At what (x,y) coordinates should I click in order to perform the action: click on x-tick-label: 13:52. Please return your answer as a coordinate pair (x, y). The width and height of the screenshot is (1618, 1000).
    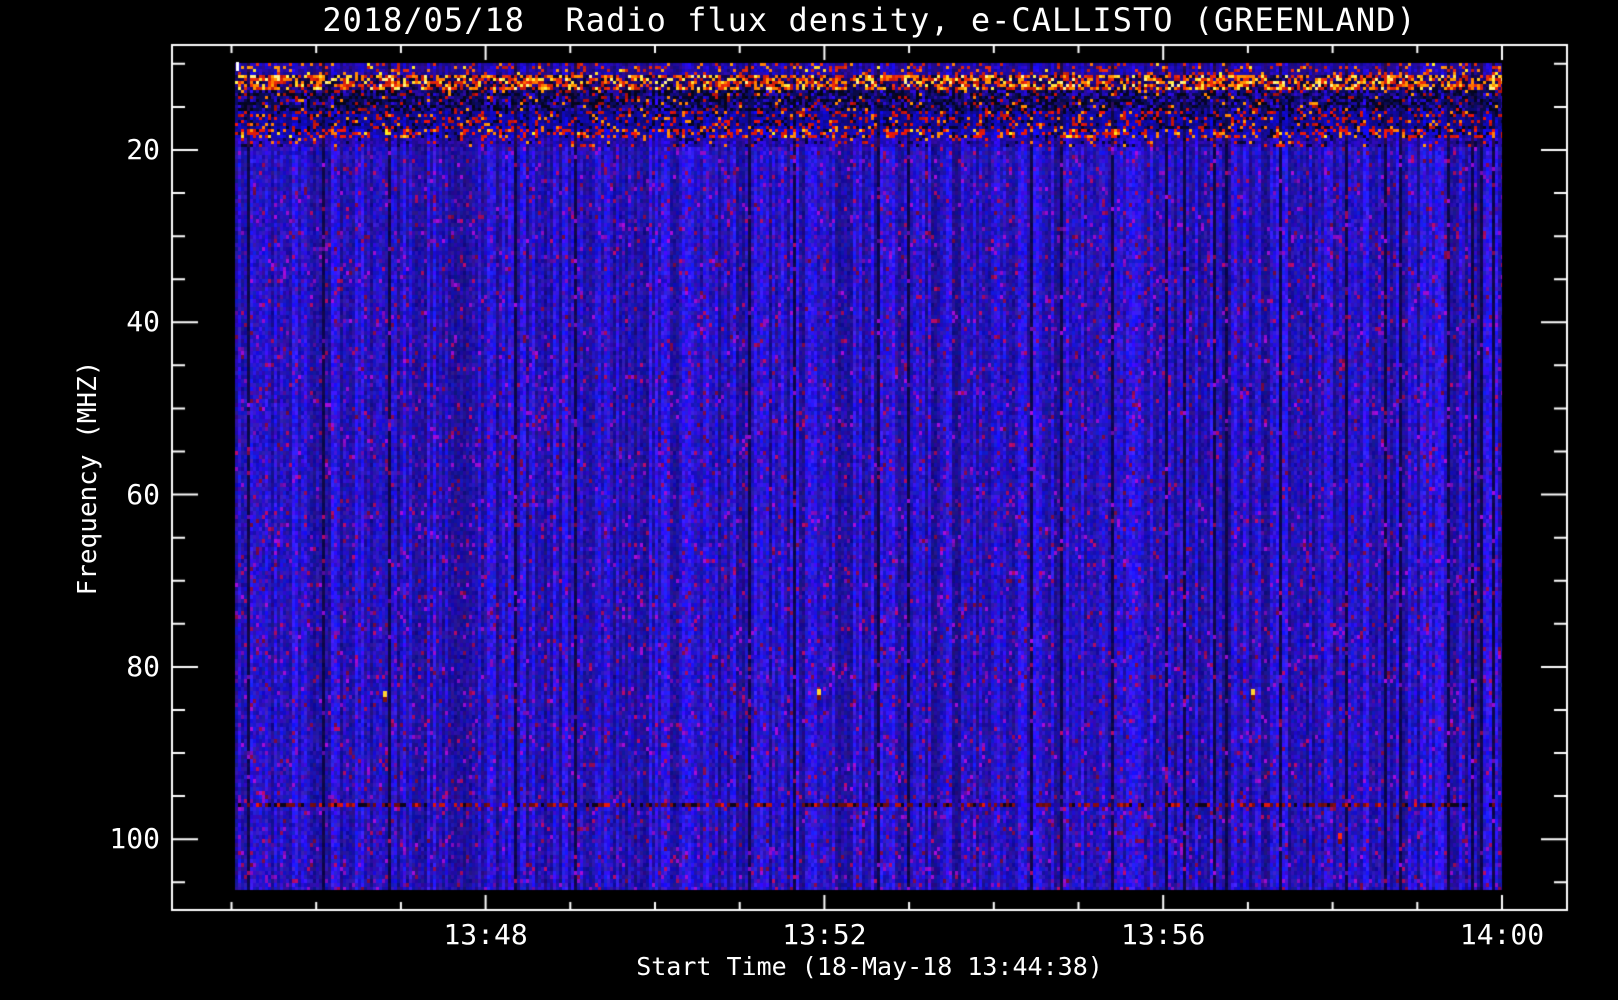
    Looking at the image, I should click on (824, 934).